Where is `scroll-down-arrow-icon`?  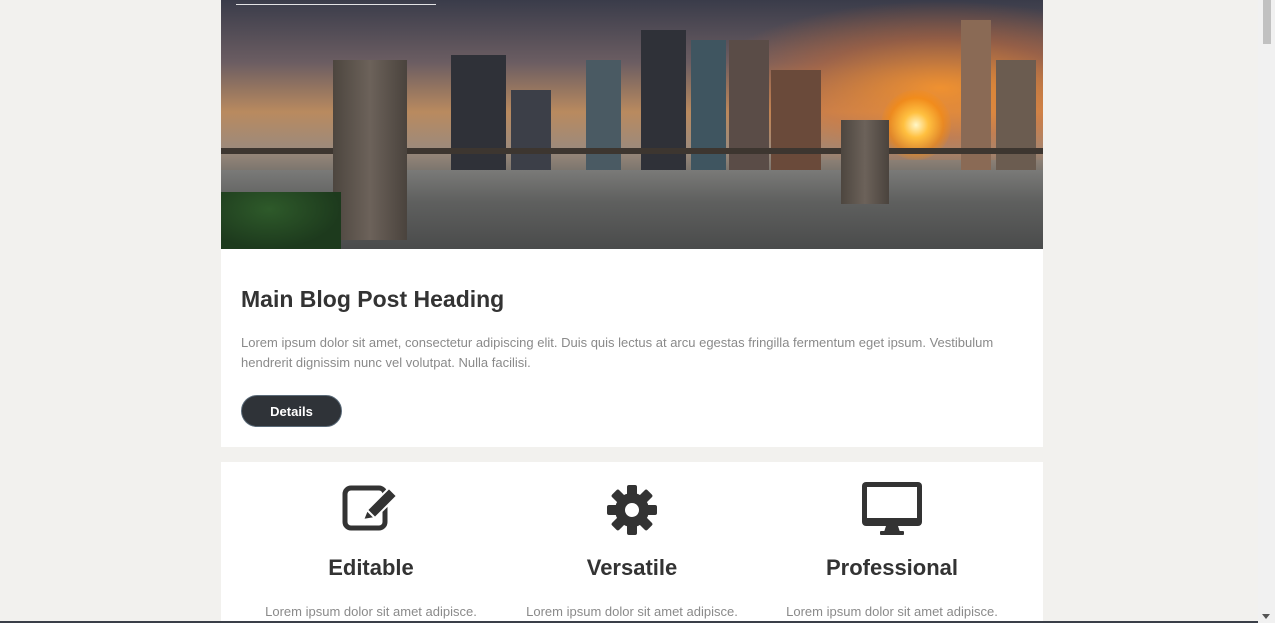 scroll-down-arrow-icon is located at coordinates (1266, 616).